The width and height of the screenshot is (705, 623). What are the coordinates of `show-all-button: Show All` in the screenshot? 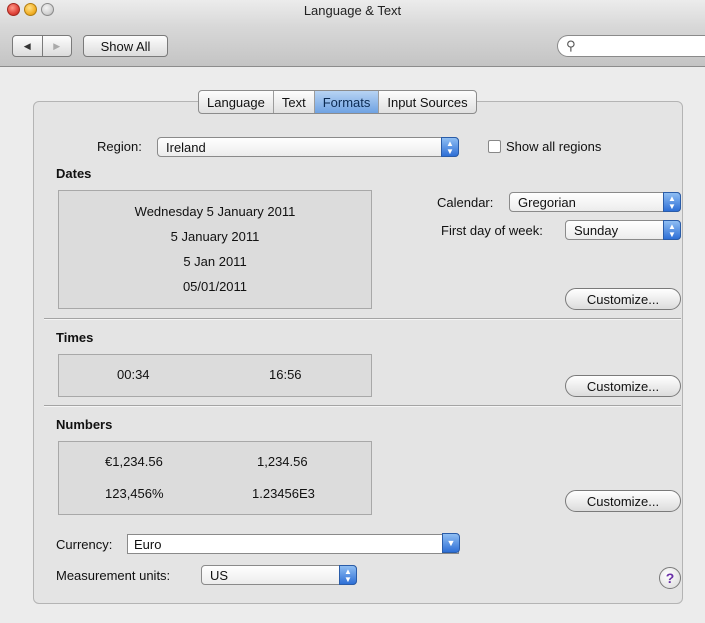 It's located at (125, 46).